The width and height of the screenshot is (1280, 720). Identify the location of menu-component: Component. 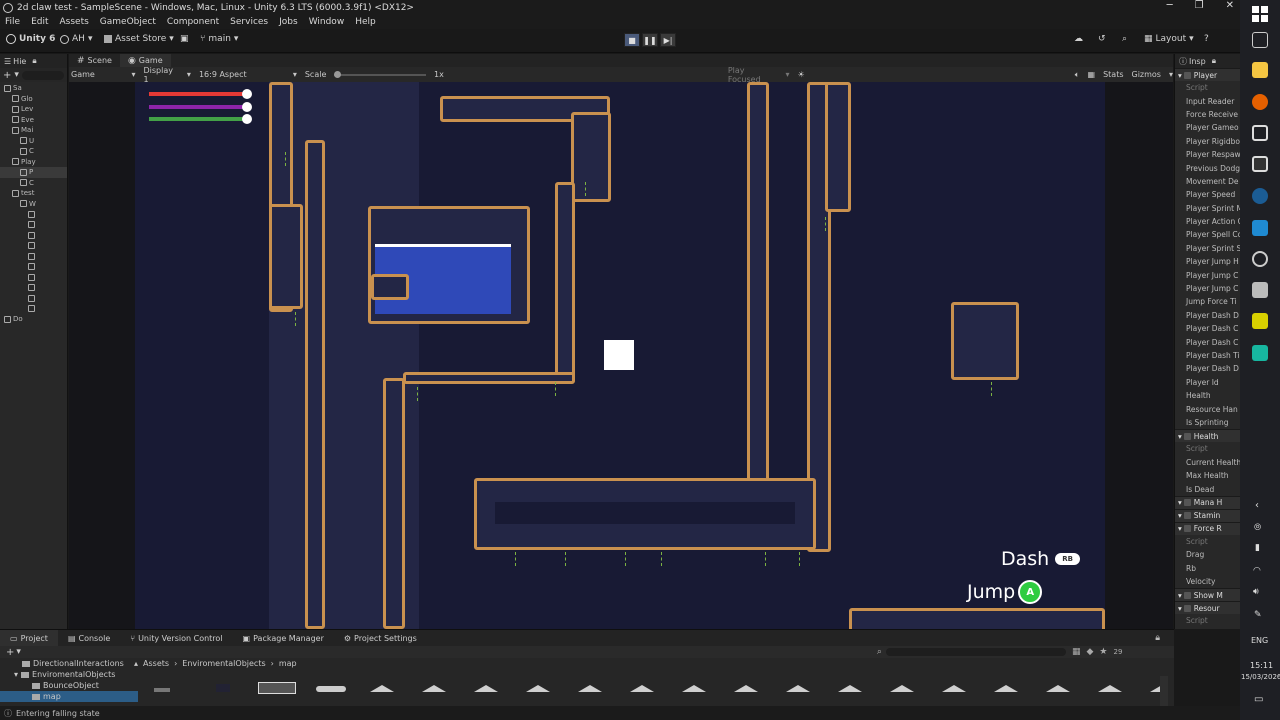
(193, 22).